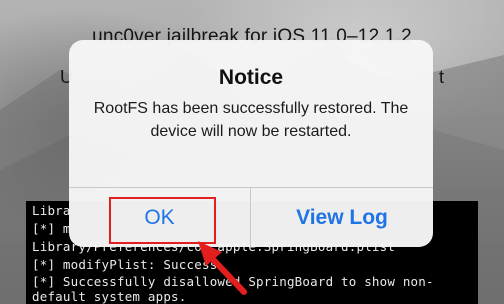  I want to click on console-line: [*] modifyPlist: Success, so click(125, 264).